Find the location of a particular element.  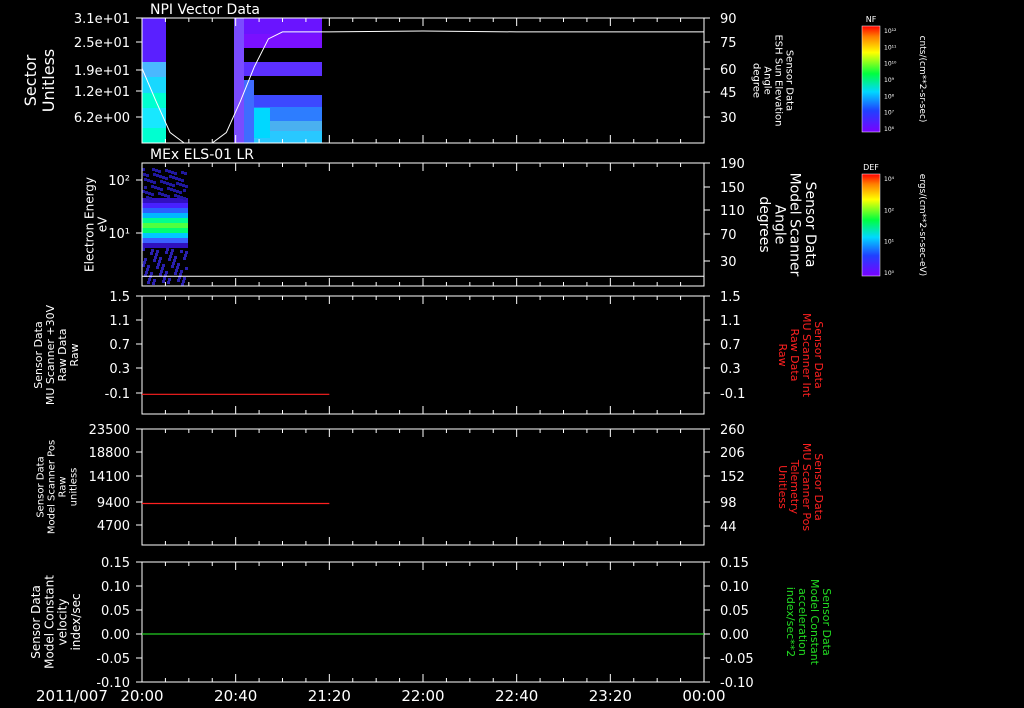

right-tick-label: 110 is located at coordinates (732, 211).